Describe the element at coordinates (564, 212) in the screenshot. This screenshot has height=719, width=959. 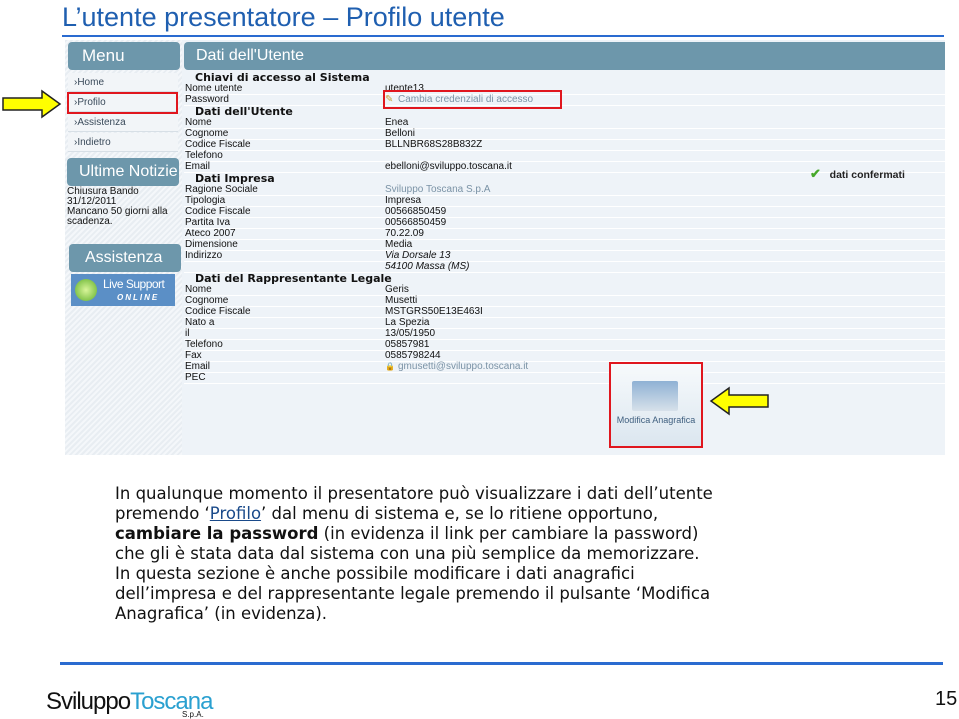
I see `data-row: Codice Fiscale 00566850459` at that location.